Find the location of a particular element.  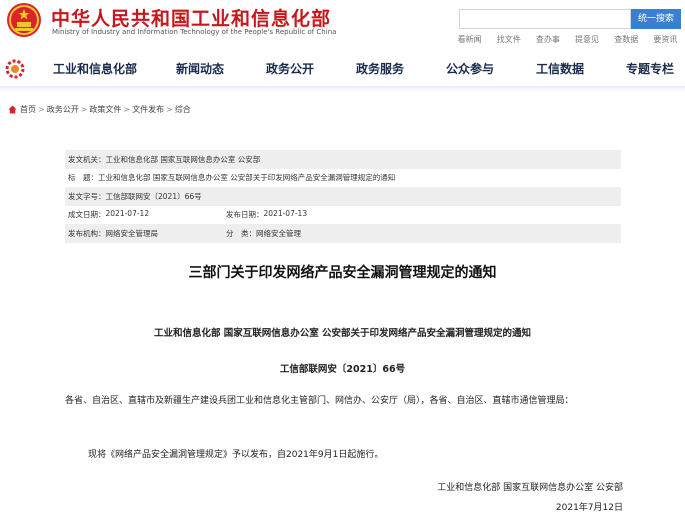

meta-row-dates: 成文日期： 2021-07-12 发布日期： 2021-07-13 is located at coordinates (343, 215).